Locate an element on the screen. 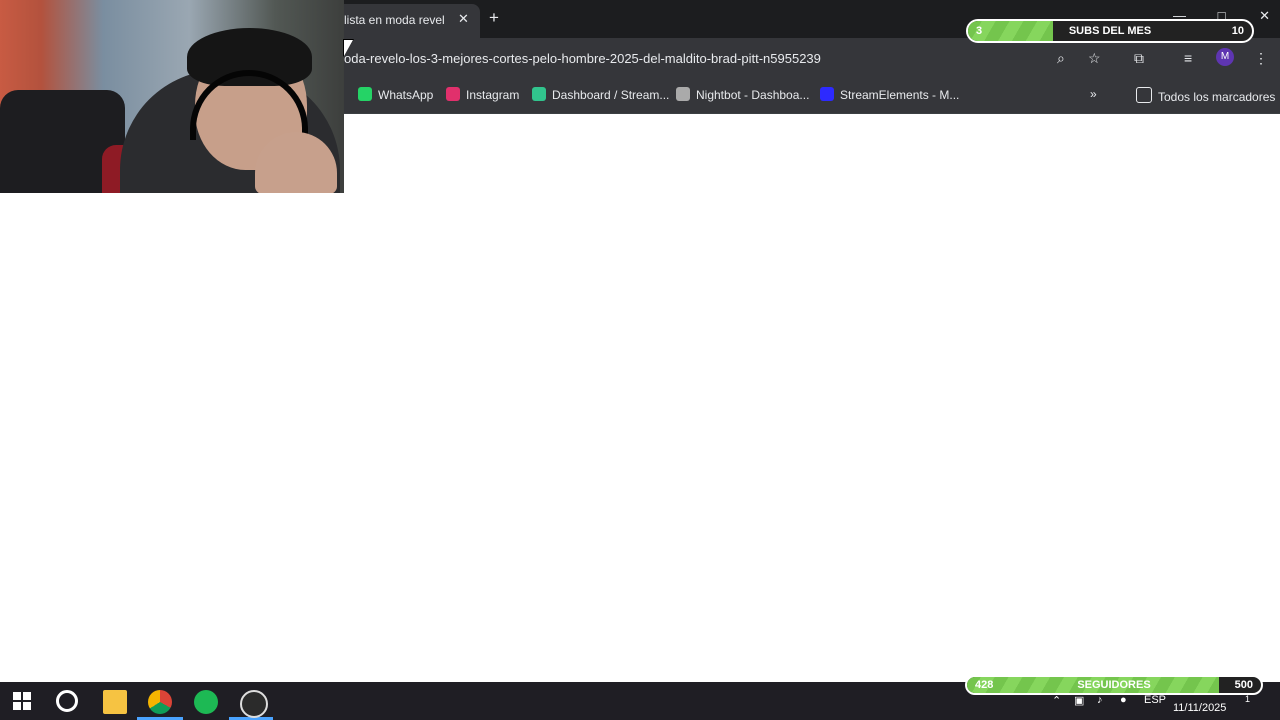  whatsapp-icon is located at coordinates (365, 94).